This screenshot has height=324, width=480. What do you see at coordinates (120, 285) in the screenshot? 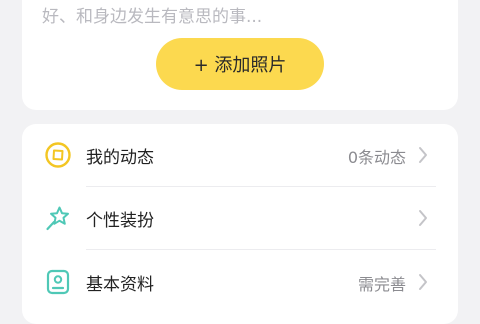
I see `menu-item-label: 基本资料` at bounding box center [120, 285].